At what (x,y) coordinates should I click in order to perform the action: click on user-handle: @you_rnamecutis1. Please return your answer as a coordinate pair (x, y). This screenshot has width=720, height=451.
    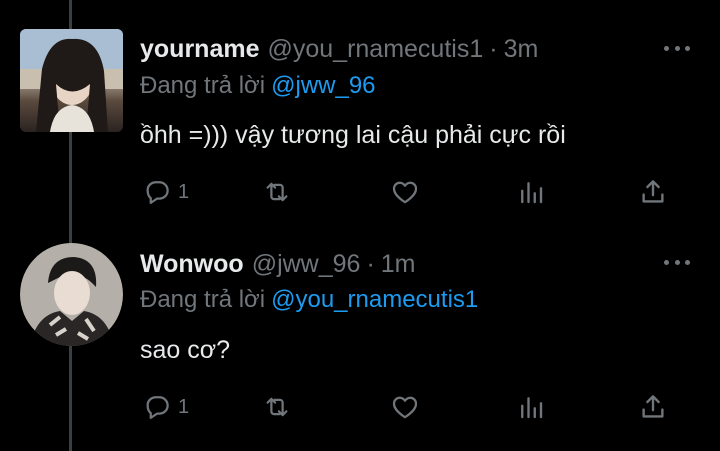
    Looking at the image, I should click on (375, 49).